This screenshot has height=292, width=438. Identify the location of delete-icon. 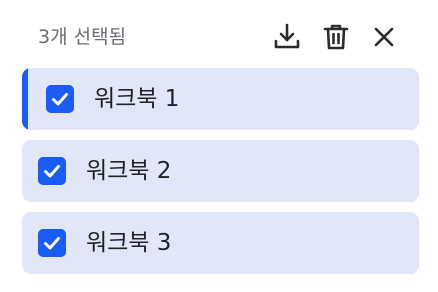
(336, 37).